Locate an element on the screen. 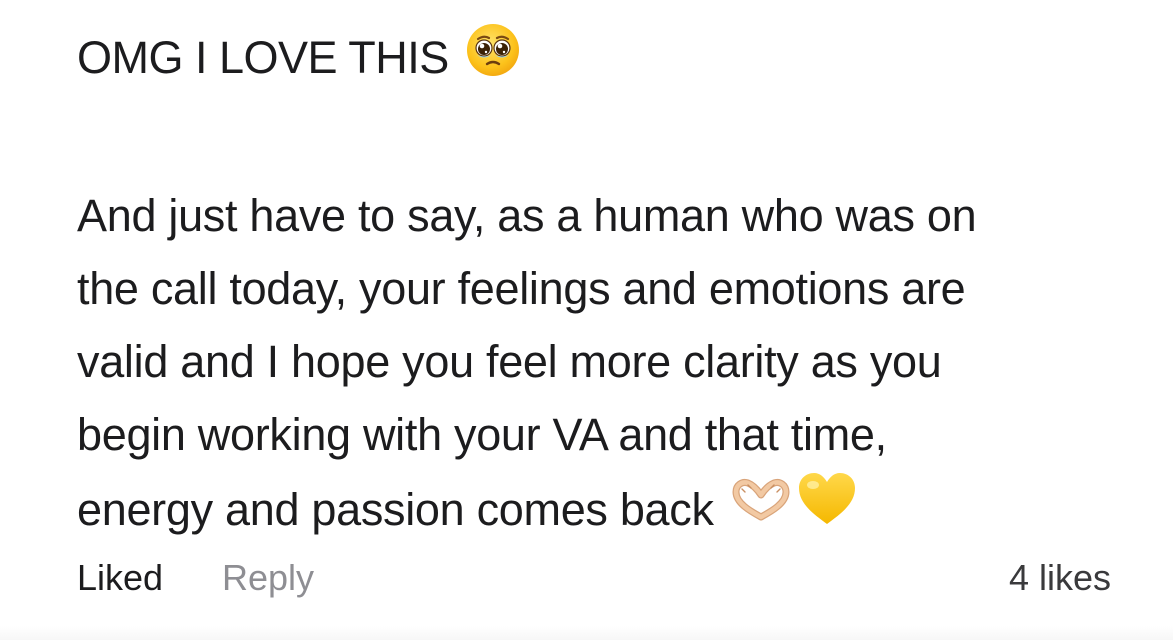 The width and height of the screenshot is (1173, 640). comment-body-line: energy and passion comes back is located at coordinates (395, 509).